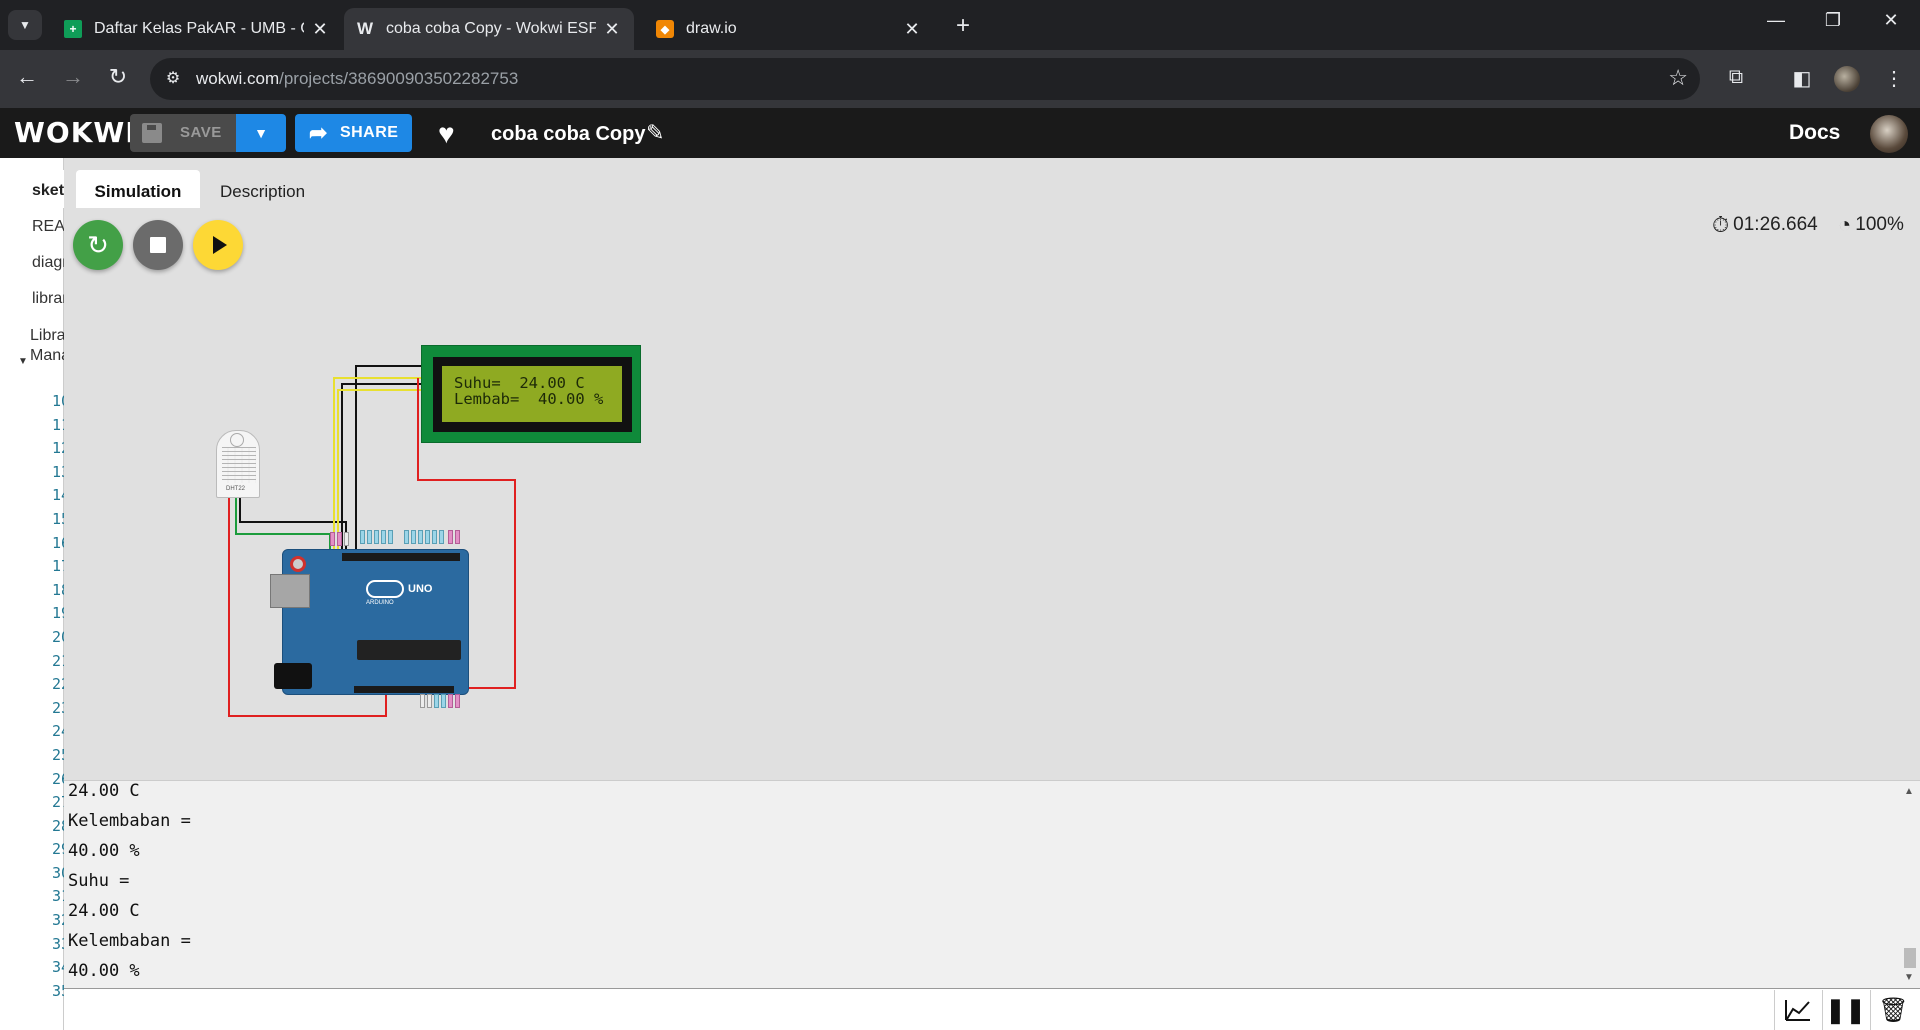  What do you see at coordinates (1891, 20) in the screenshot?
I see `window-close-icon: ✕` at bounding box center [1891, 20].